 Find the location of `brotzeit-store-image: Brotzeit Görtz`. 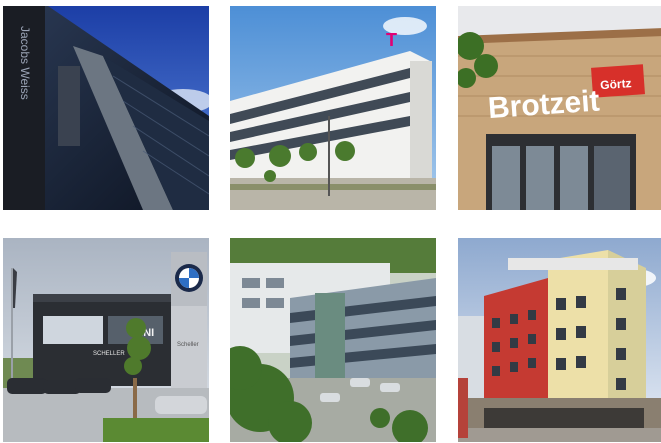

brotzeit-store-image: Brotzeit Görtz is located at coordinates (559, 108).